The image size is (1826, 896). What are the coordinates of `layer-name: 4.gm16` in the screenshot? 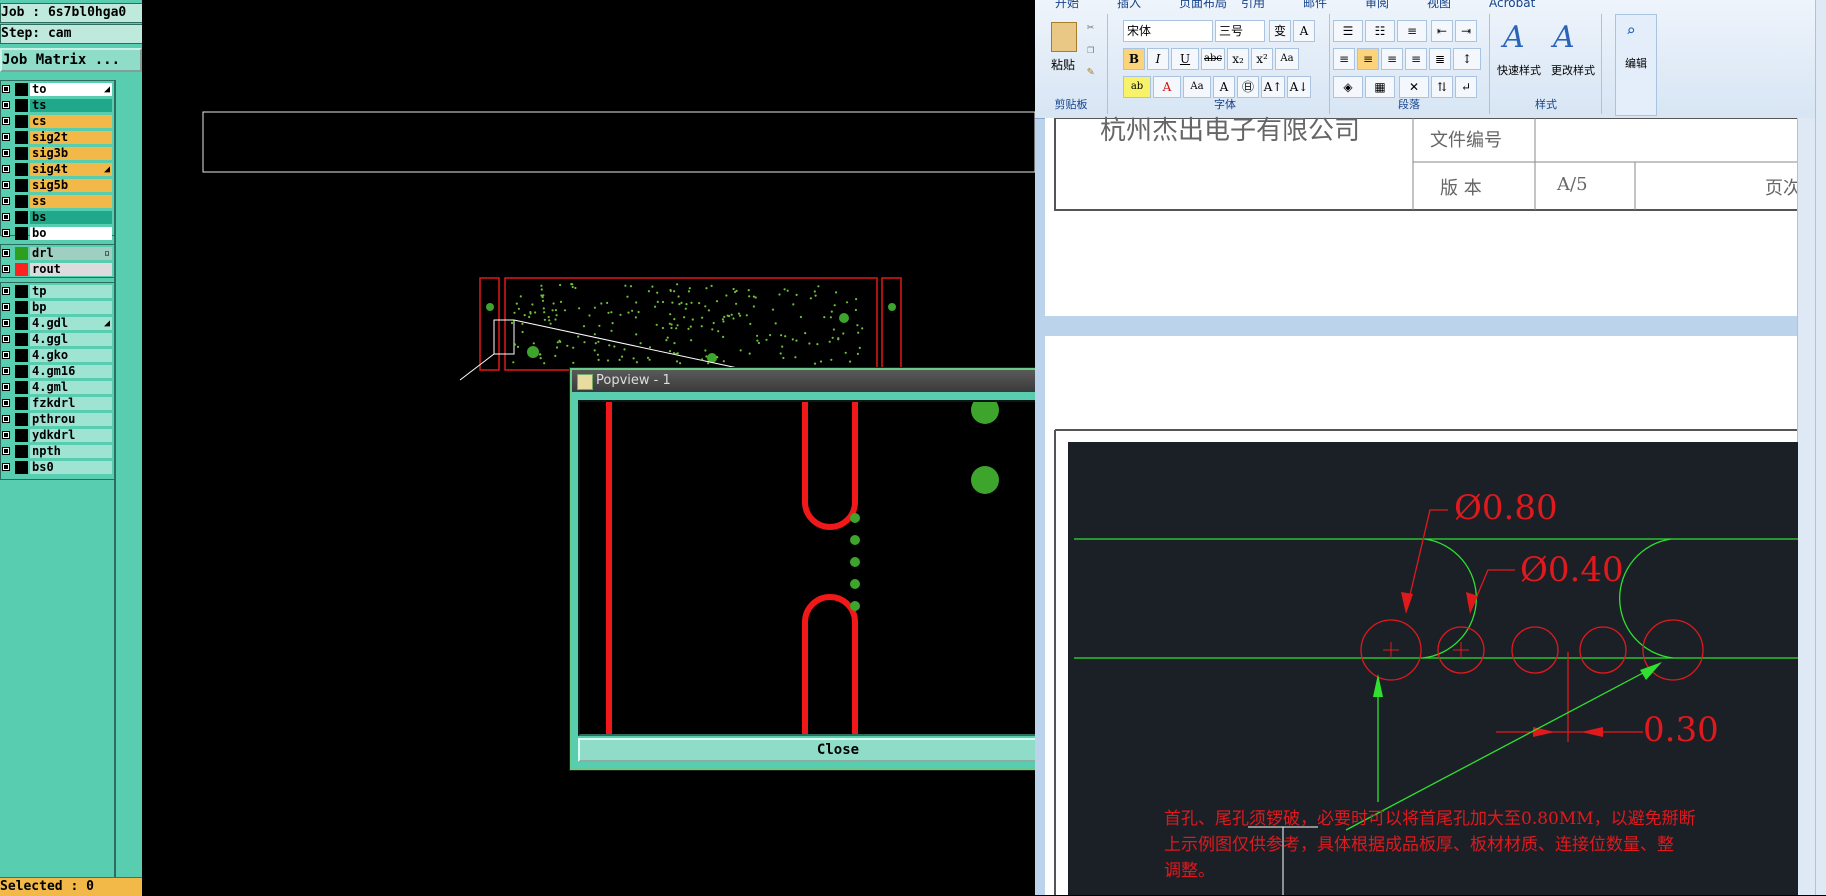 It's located at (71, 371).